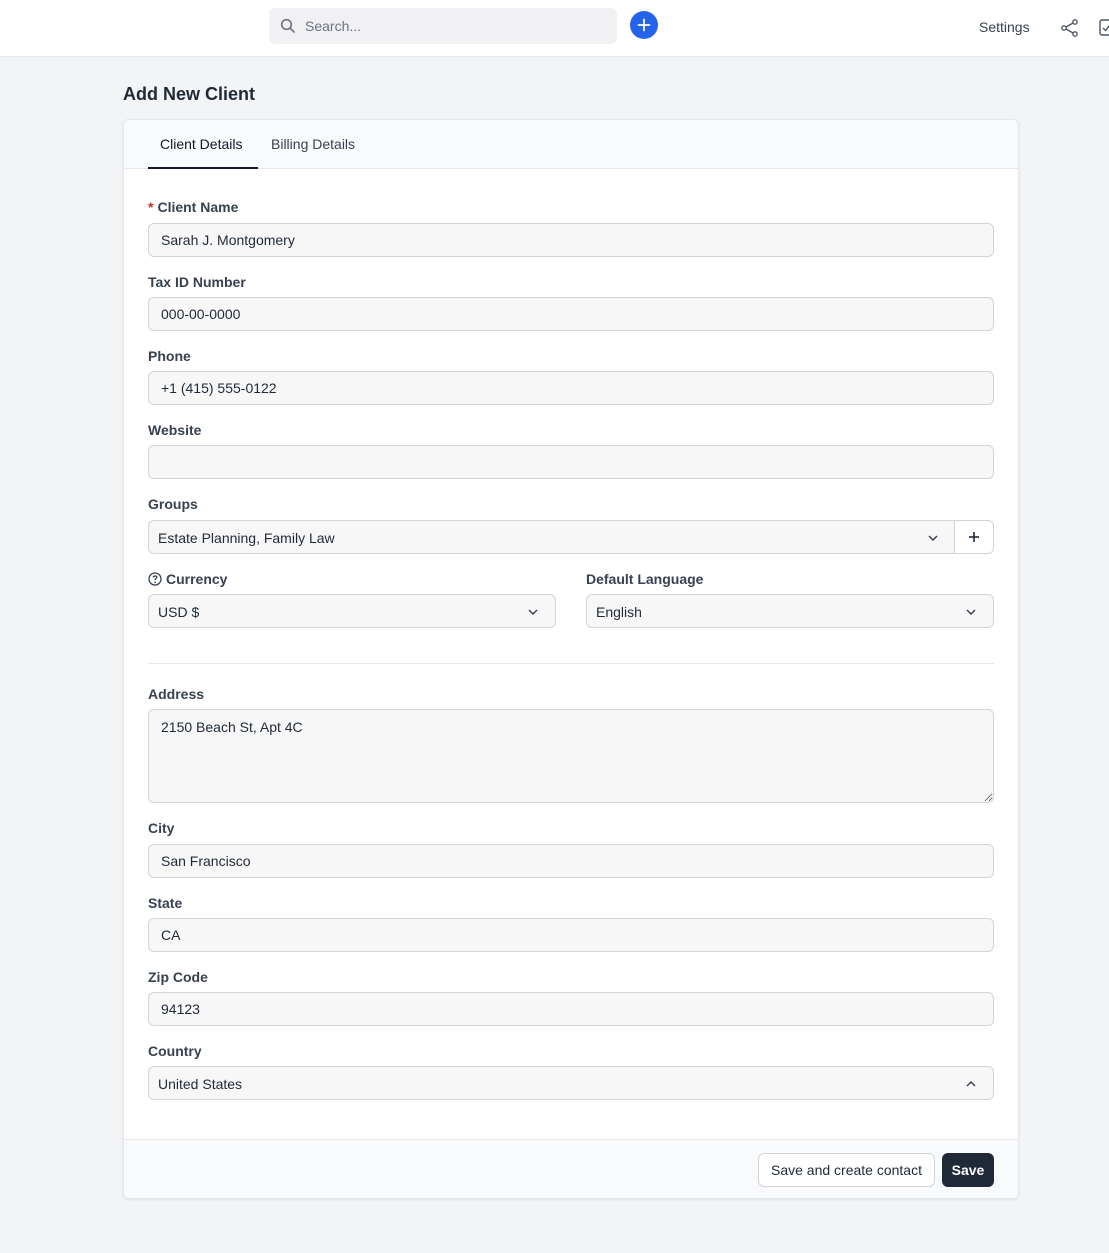 This screenshot has height=1253, width=1109. I want to click on search-icon, so click(287, 25).